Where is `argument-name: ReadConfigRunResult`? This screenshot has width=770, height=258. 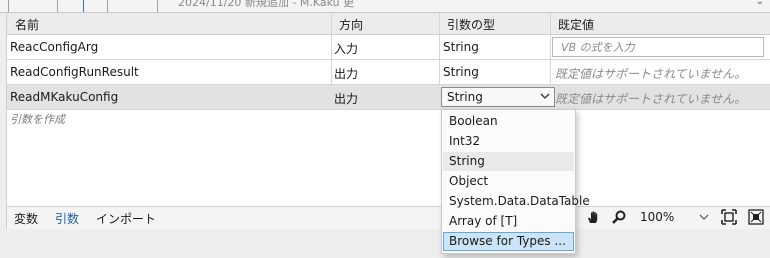 argument-name: ReadConfigRunResult is located at coordinates (74, 72).